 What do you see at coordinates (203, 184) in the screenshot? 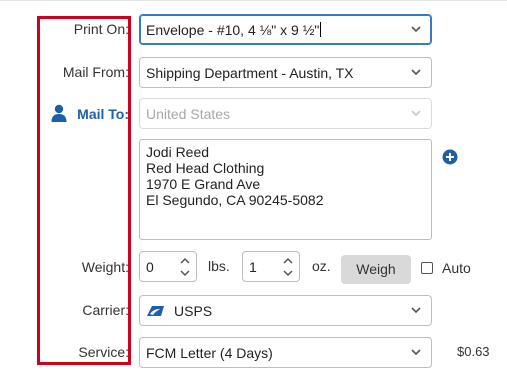
I see `address-line: 1970 E Grand Ave` at bounding box center [203, 184].